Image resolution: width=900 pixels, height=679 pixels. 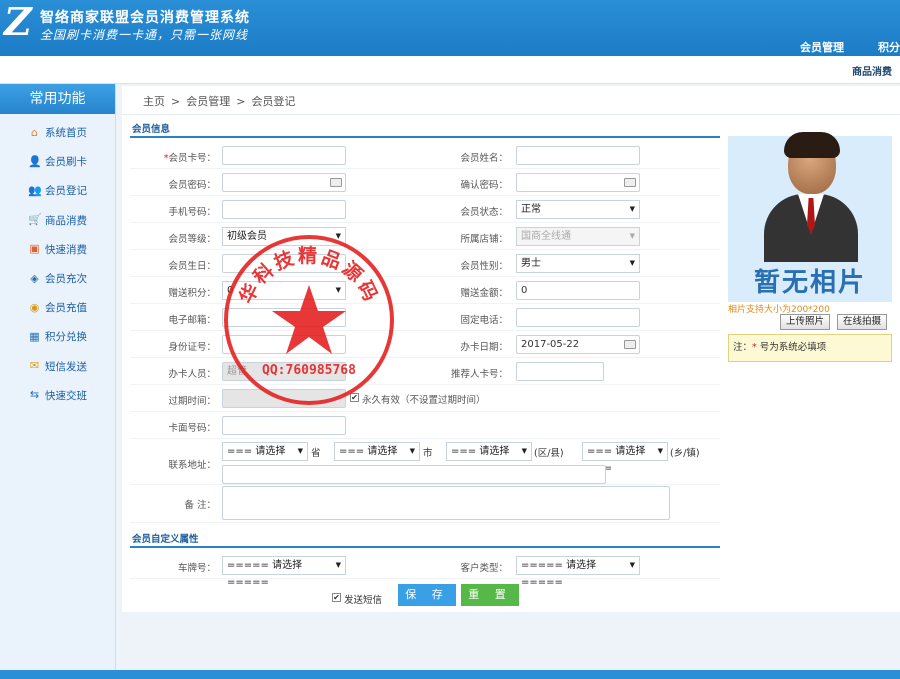 I want to click on phone-input, so click(x=284, y=209).